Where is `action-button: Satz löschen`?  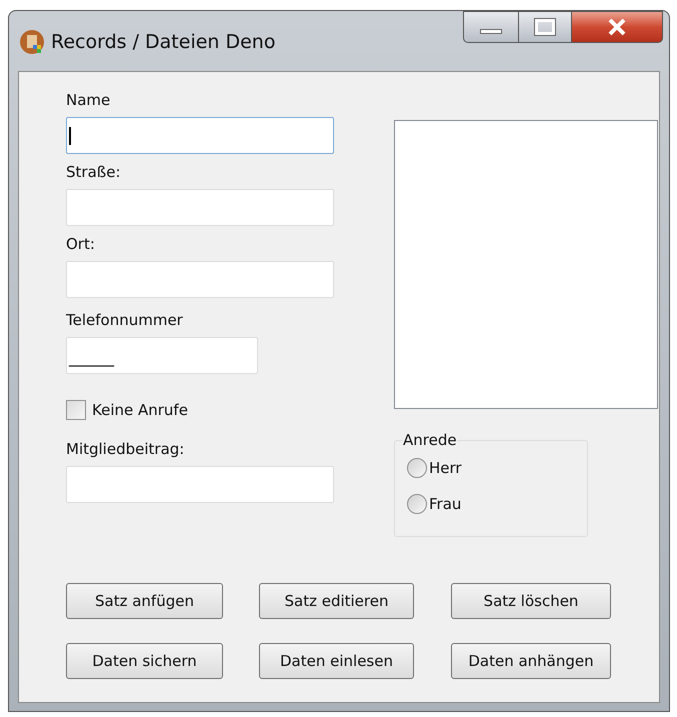
action-button: Satz löschen is located at coordinates (531, 601).